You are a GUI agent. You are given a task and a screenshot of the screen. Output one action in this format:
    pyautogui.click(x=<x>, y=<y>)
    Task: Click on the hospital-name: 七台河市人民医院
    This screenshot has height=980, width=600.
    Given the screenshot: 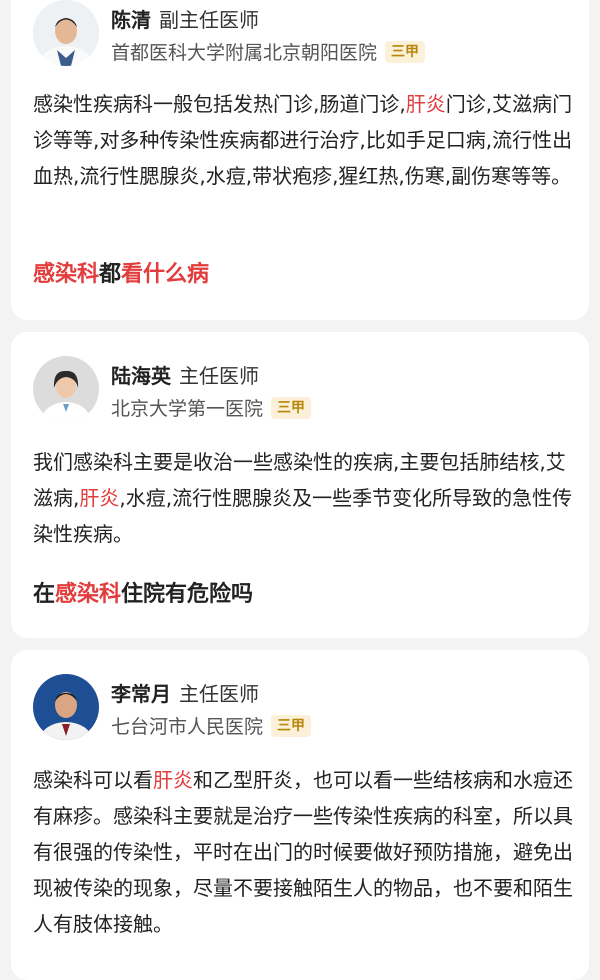 What is the action you would take?
    pyautogui.click(x=187, y=725)
    